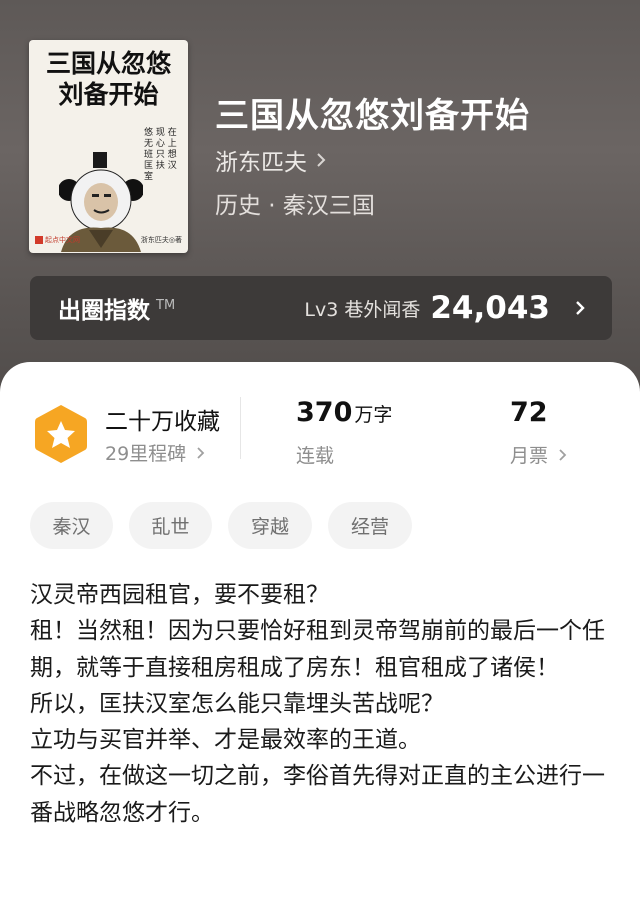 This screenshot has width=640, height=922. What do you see at coordinates (490, 308) in the screenshot?
I see `index-value: 24,043` at bounding box center [490, 308].